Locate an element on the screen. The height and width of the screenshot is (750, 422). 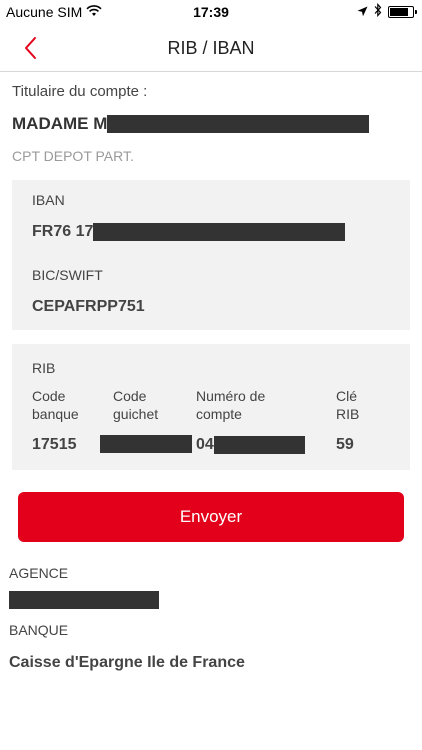
bic-value: CEPAFRPP751 is located at coordinates (88, 306).